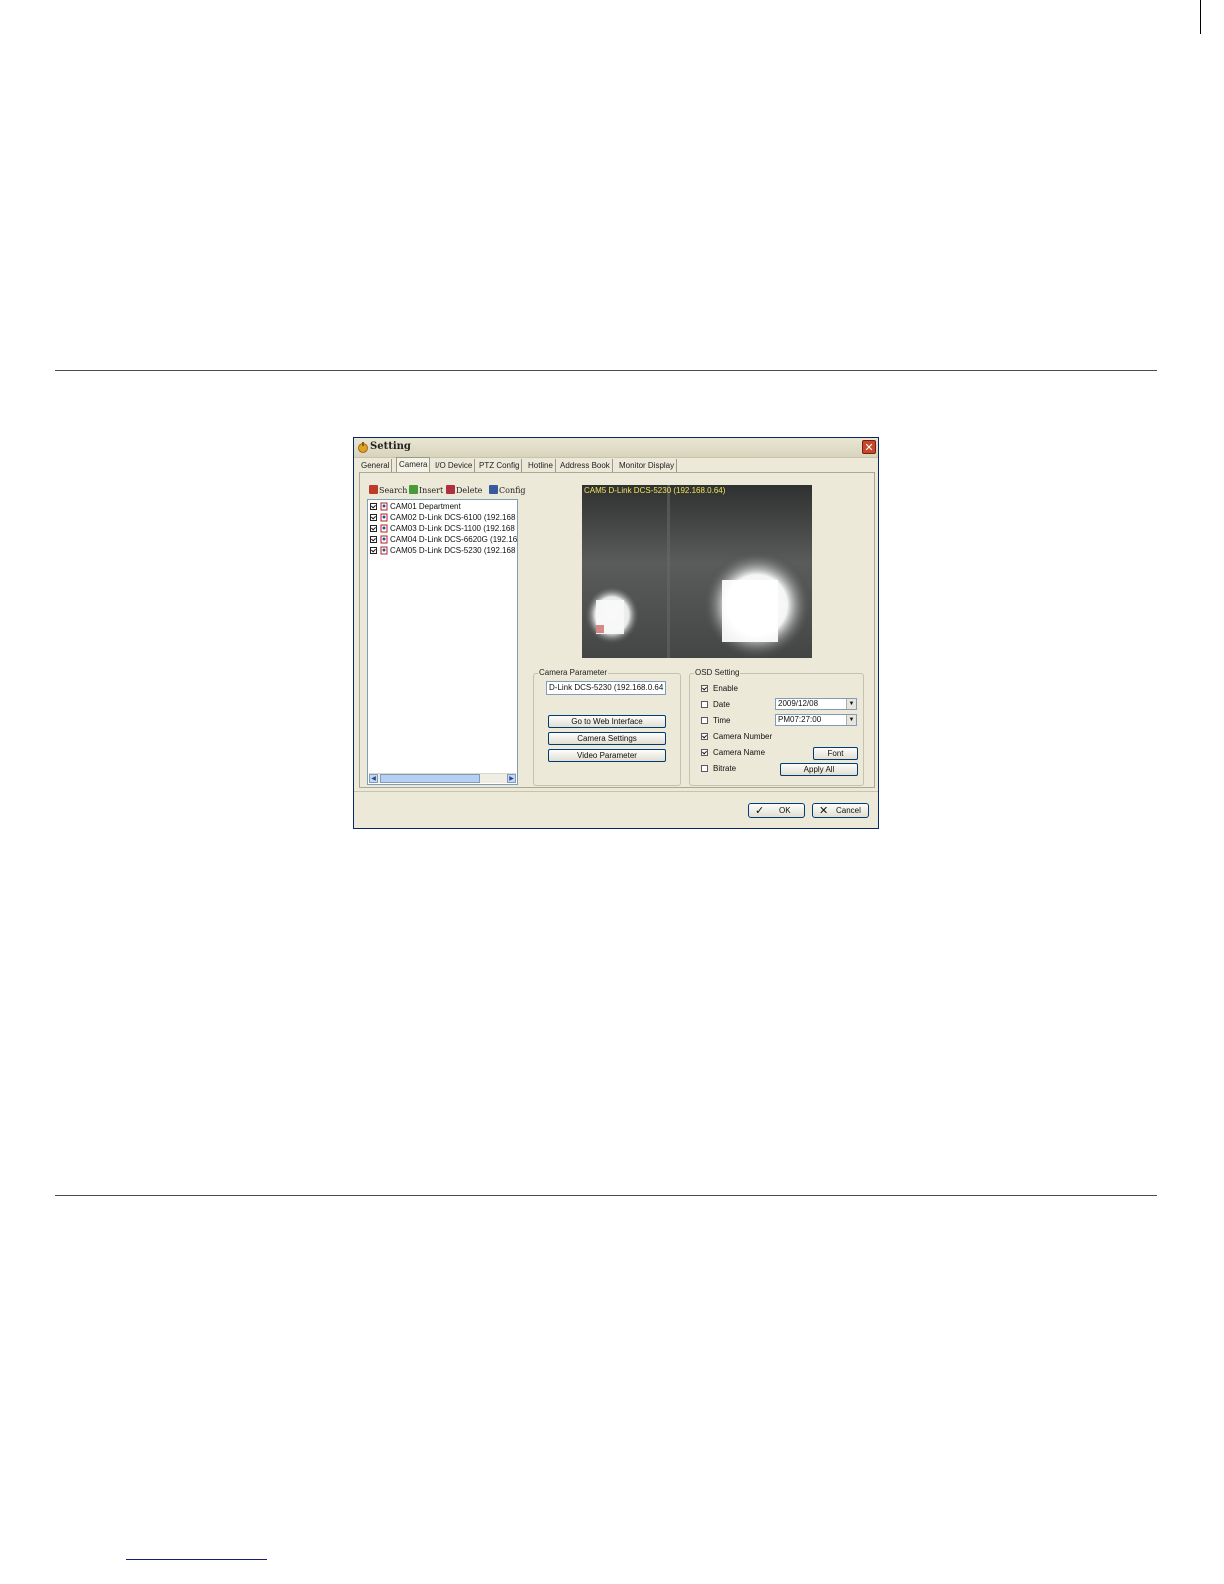 Image resolution: width=1224 pixels, height=1584 pixels. Describe the element at coordinates (376, 465) in the screenshot. I see `tab-general: General` at that location.